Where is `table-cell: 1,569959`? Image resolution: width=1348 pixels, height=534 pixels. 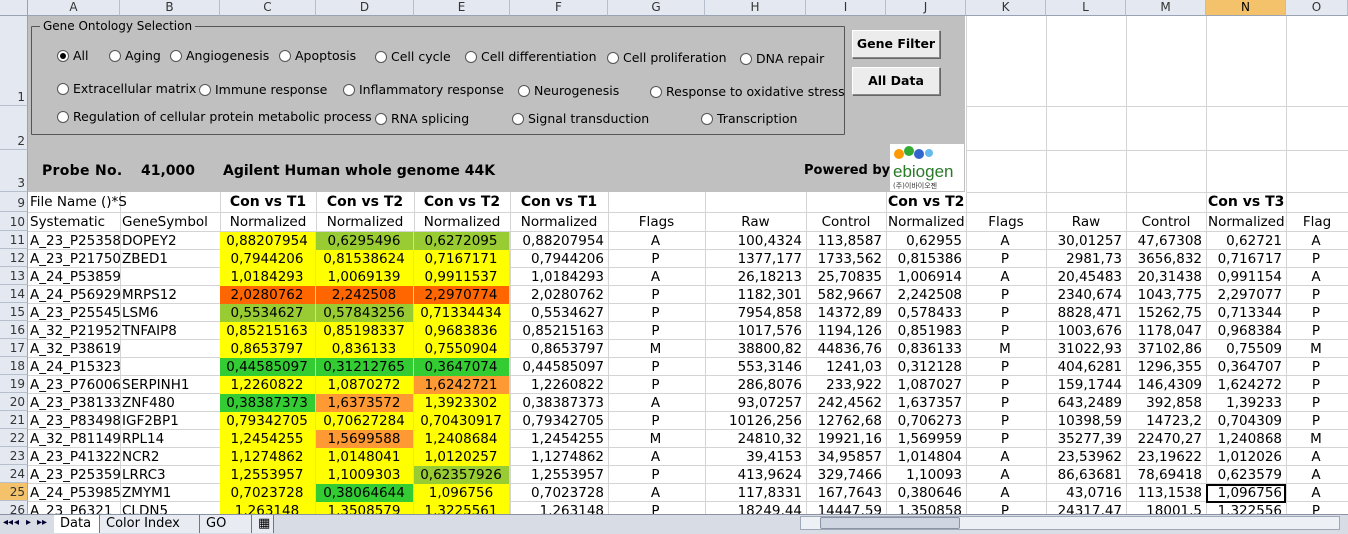
table-cell: 1,569959 is located at coordinates (926, 439).